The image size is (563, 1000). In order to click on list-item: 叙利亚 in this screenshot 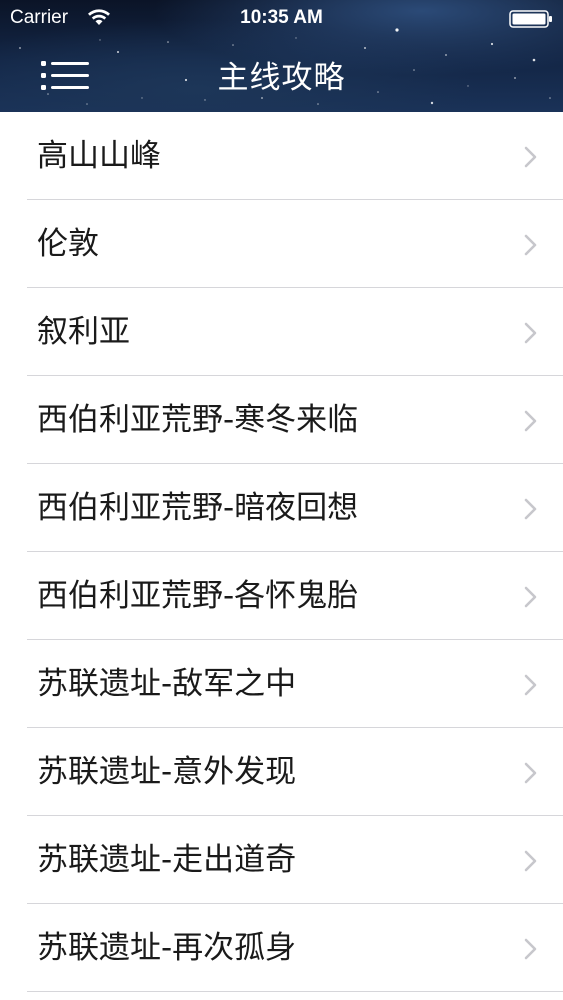, I will do `click(281, 332)`.